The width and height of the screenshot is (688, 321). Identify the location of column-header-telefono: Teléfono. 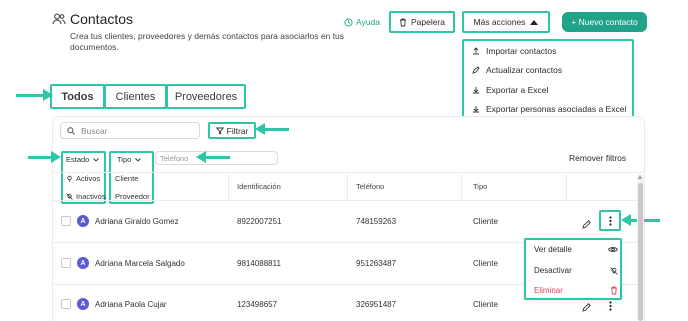
(370, 186).